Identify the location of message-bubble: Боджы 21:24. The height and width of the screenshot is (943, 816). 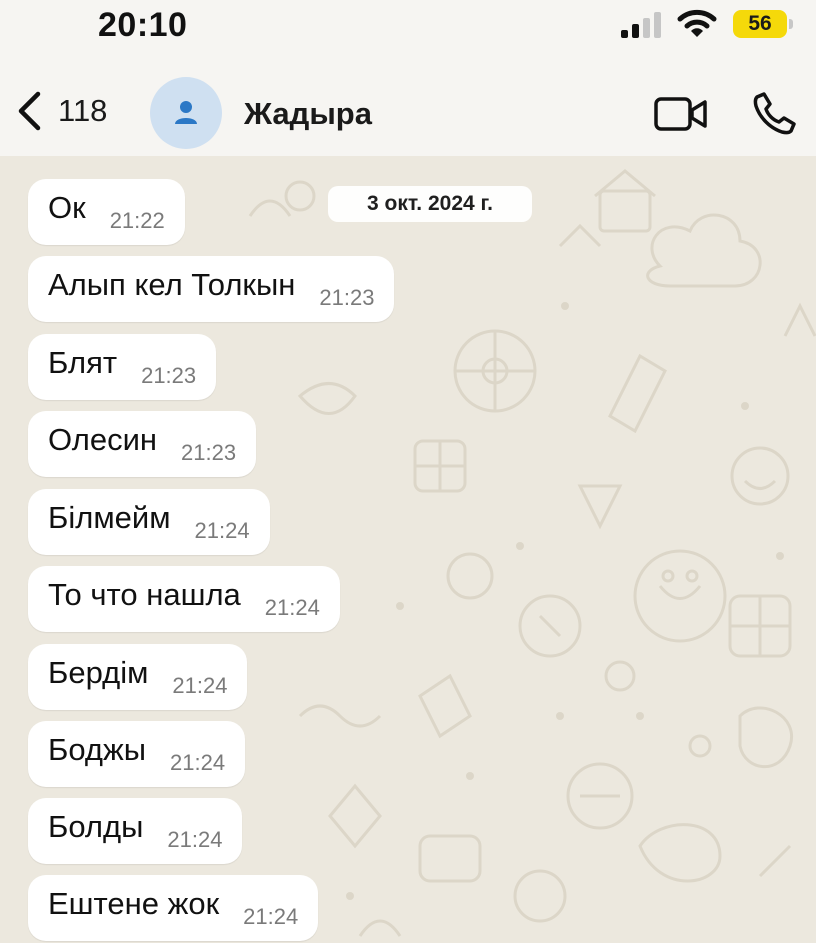
(137, 754).